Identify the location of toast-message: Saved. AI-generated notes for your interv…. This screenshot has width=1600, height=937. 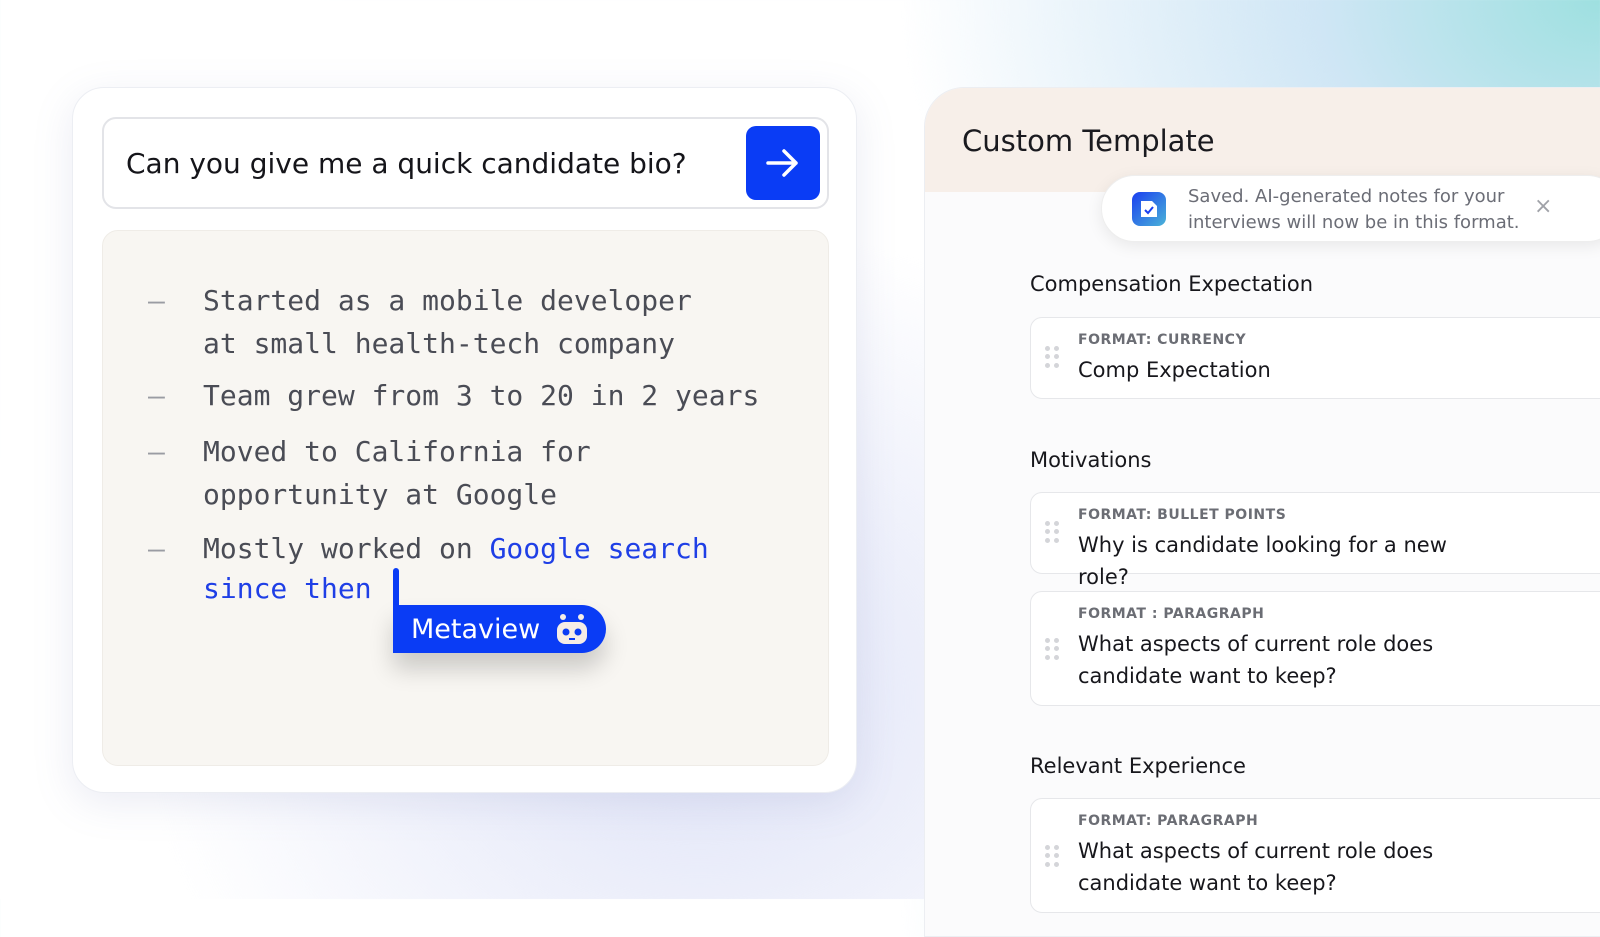
(1354, 210).